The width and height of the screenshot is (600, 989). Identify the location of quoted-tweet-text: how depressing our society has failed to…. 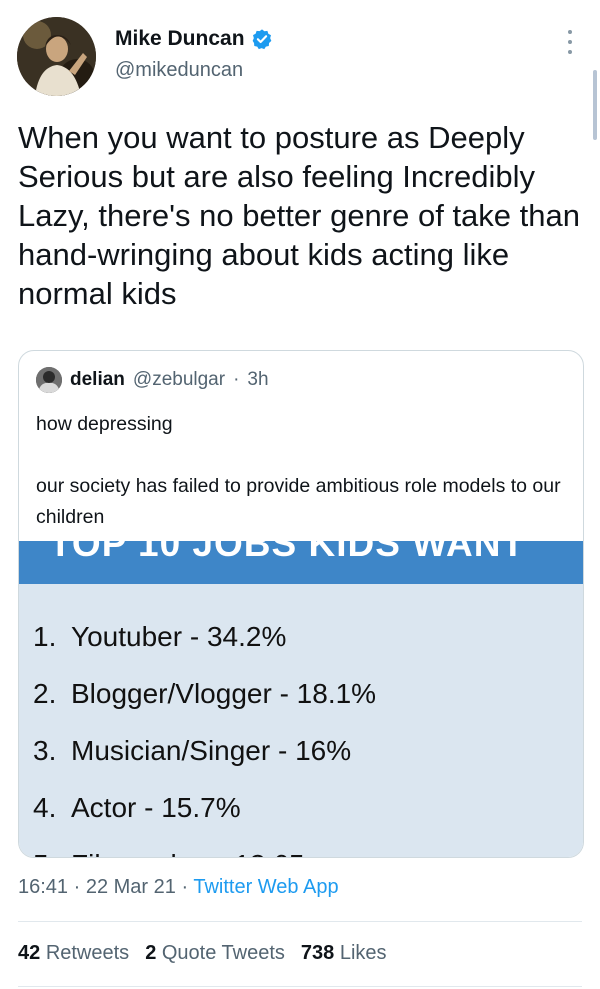
(301, 471).